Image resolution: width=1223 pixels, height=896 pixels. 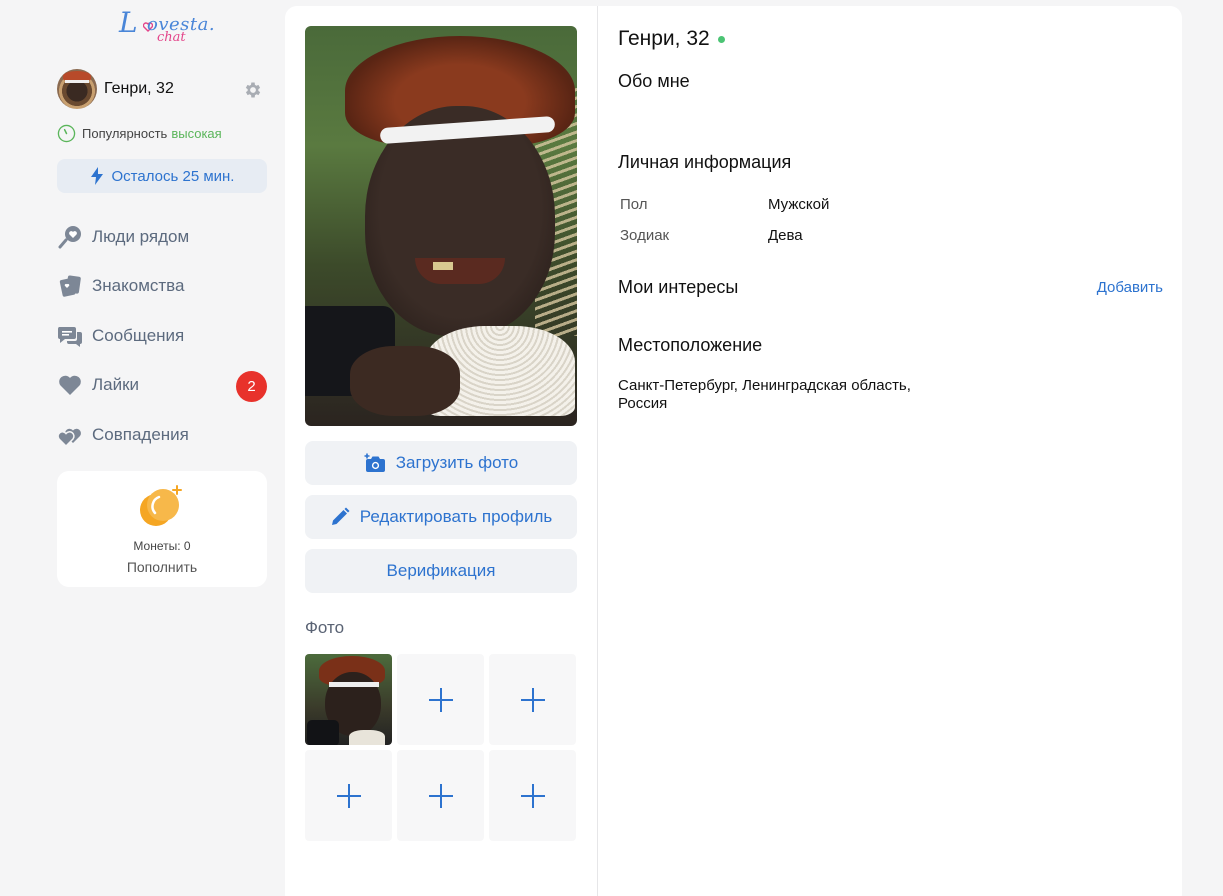 I want to click on column-divider, so click(x=597, y=451).